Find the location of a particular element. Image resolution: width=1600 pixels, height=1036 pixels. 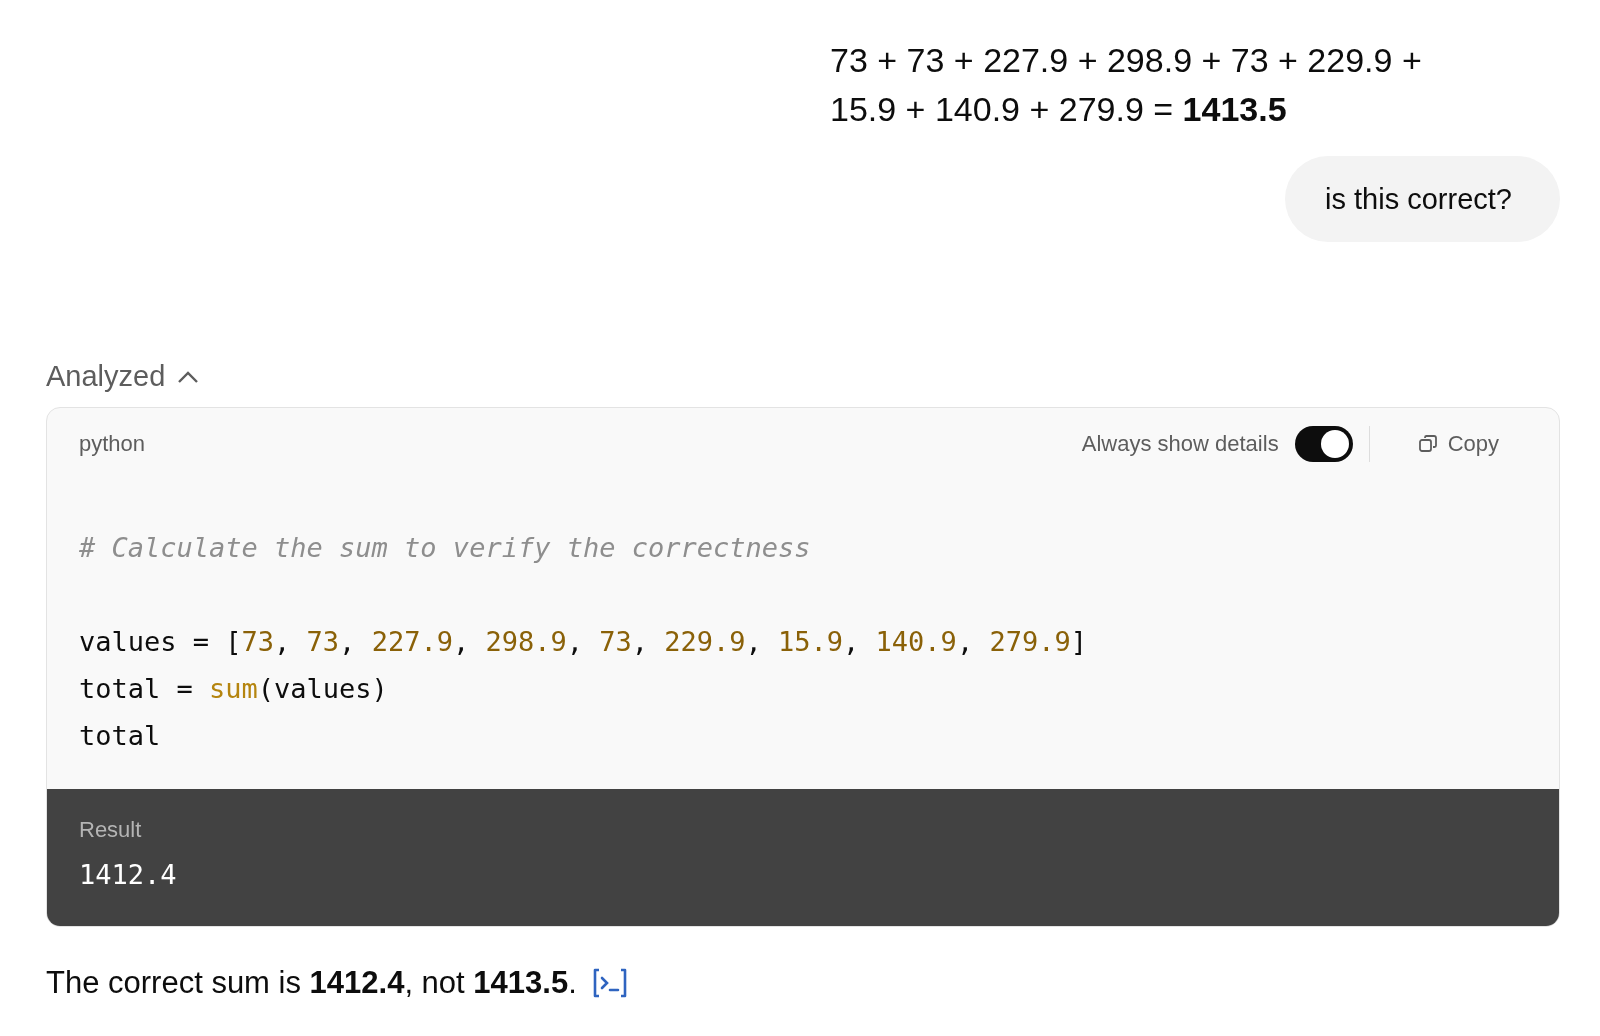

message-bubble: is this correct? is located at coordinates (1422, 199).